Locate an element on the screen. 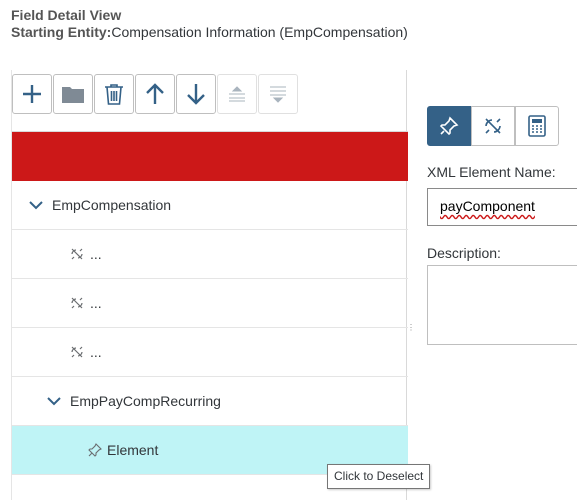 Image resolution: width=577 pixels, height=500 pixels. plus-icon is located at coordinates (32, 94).